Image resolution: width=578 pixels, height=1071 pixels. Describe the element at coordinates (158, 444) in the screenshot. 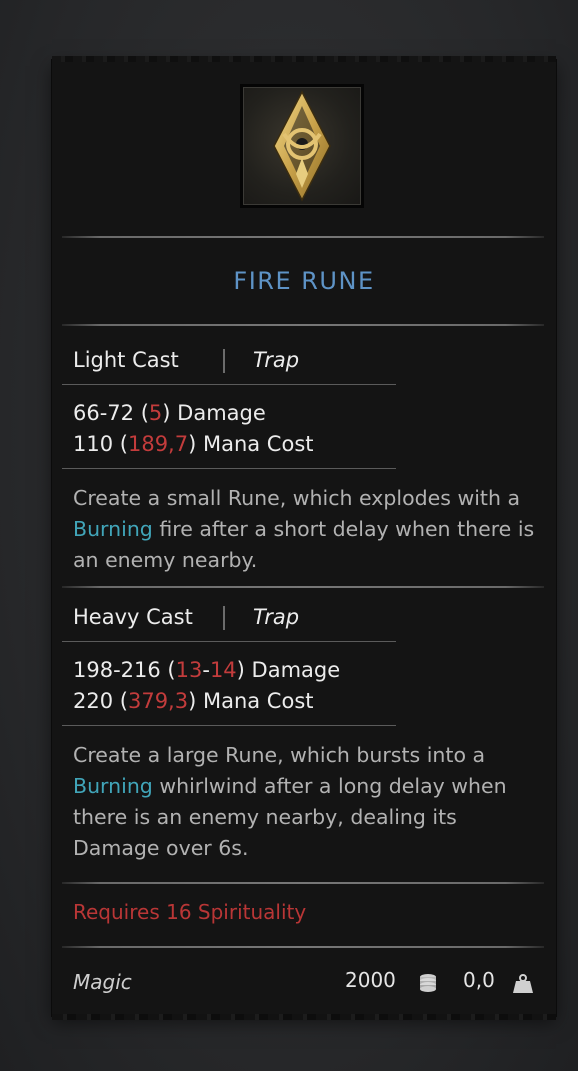

I see `mana-bonus: 189,7` at that location.